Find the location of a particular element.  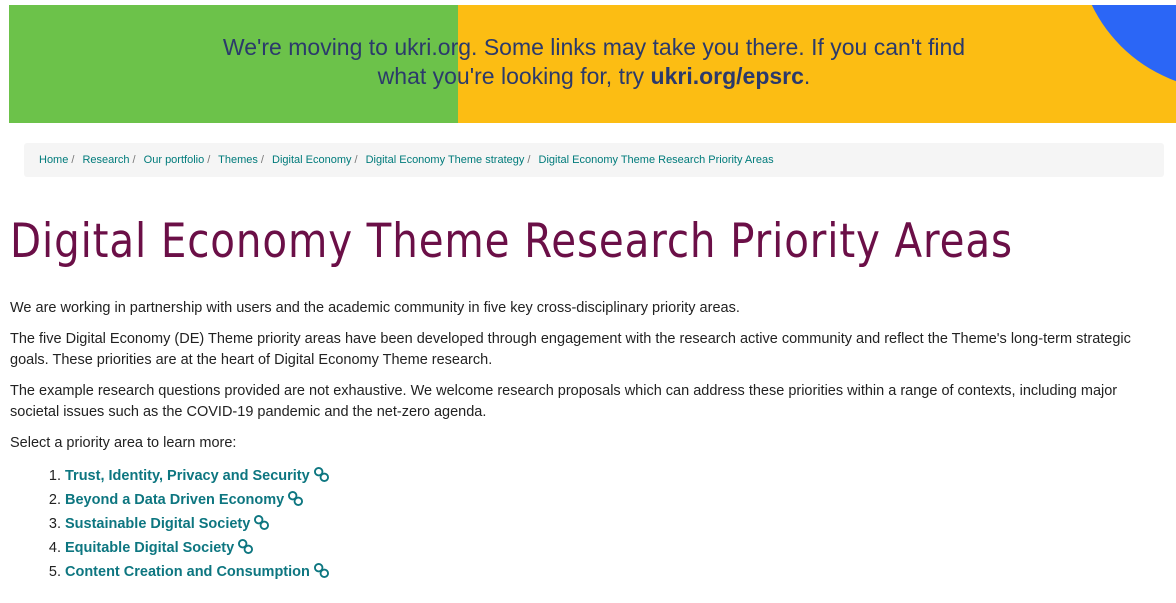

breadcrumb-home: Home is located at coordinates (53, 160).